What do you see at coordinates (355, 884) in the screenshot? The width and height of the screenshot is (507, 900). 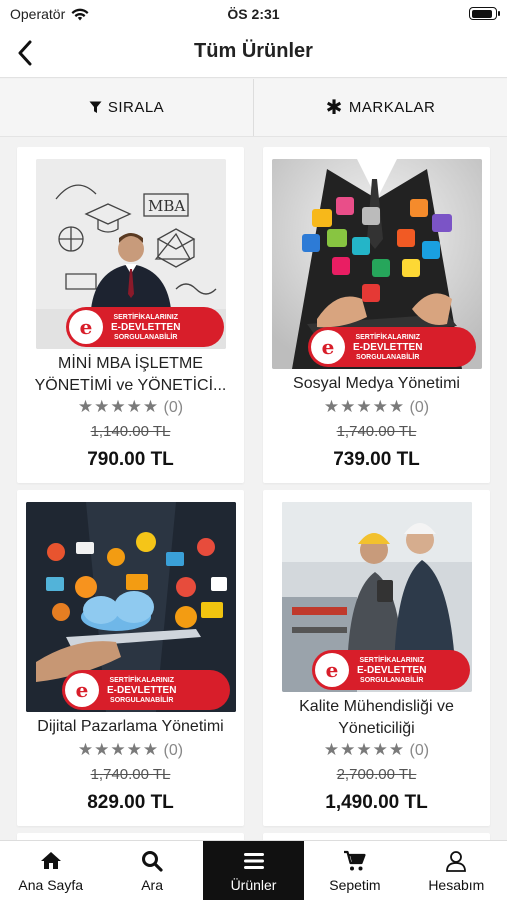 I see `tab-label: Sepetim` at bounding box center [355, 884].